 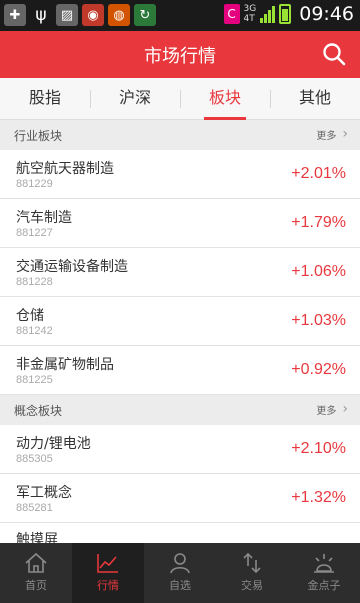 I want to click on sector-code: 881228, so click(x=34, y=282).